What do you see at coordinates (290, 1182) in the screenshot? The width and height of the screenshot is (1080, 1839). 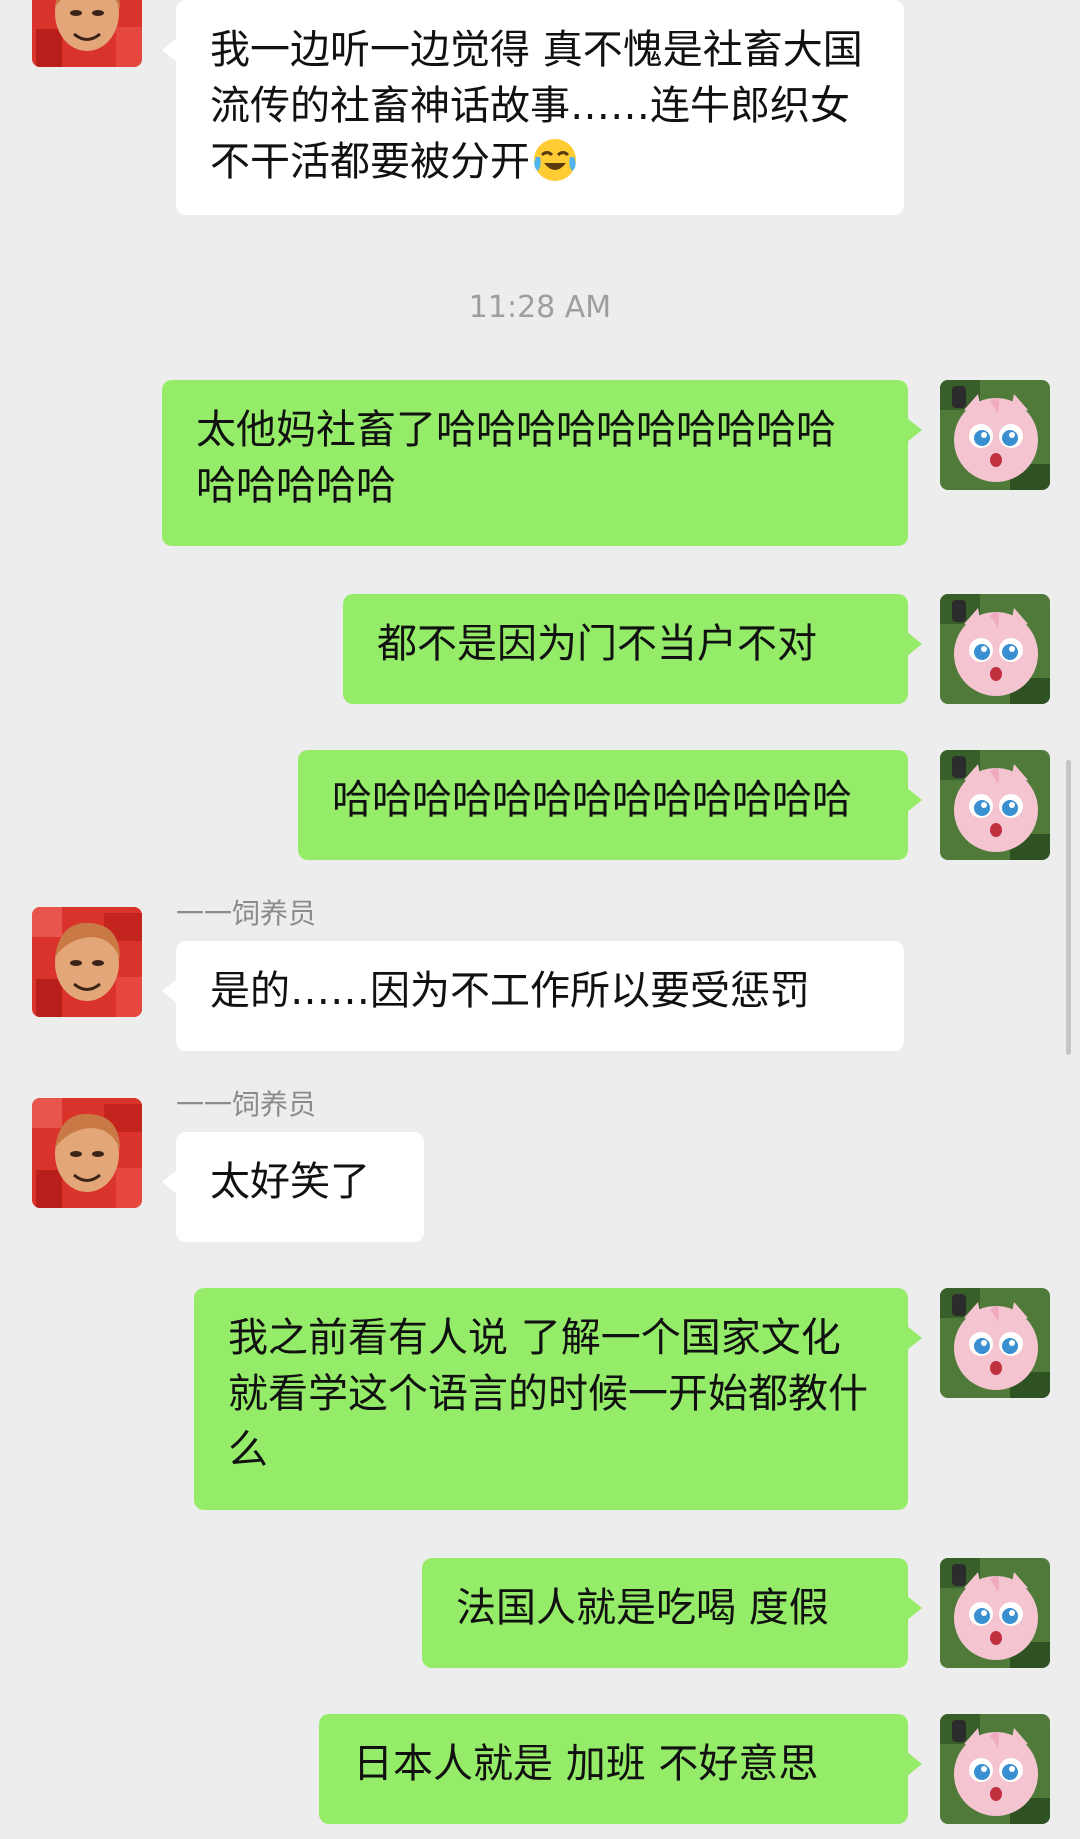 I see `message-text: 太好笑了` at bounding box center [290, 1182].